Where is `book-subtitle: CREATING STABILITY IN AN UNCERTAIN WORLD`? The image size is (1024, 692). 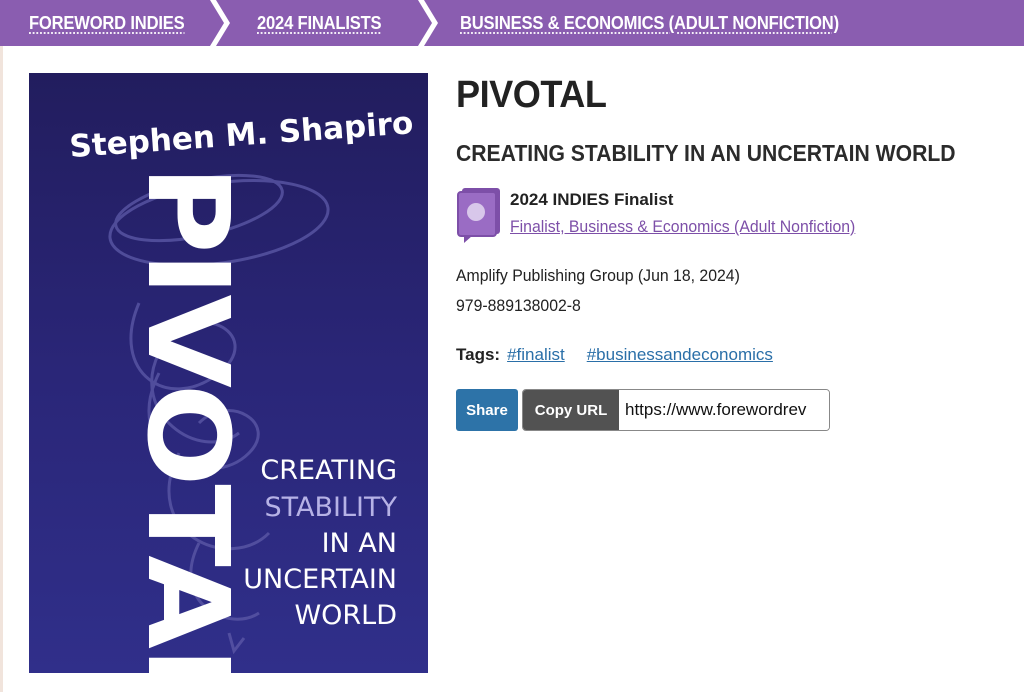
book-subtitle: CREATING STABILITY IN AN UNCERTAIN WORLD is located at coordinates (706, 153).